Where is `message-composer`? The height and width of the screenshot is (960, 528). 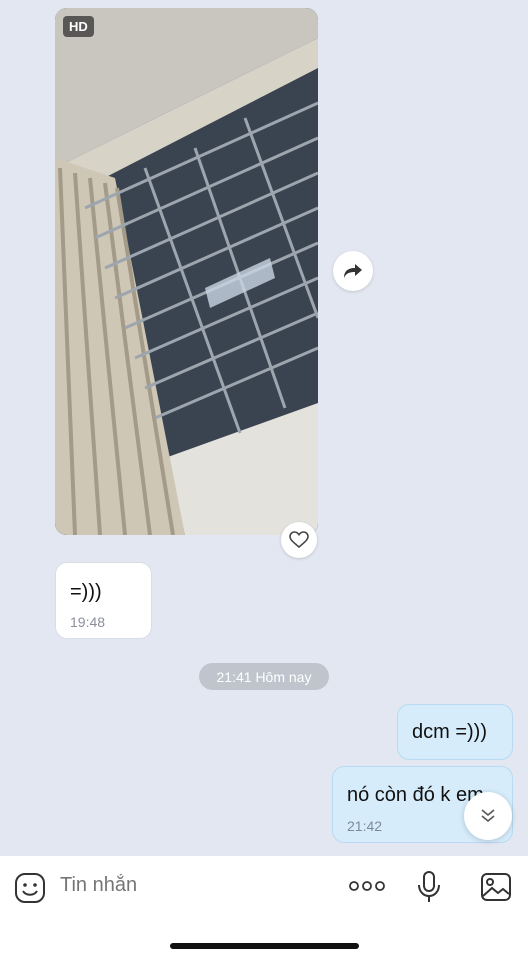 message-composer is located at coordinates (264, 908).